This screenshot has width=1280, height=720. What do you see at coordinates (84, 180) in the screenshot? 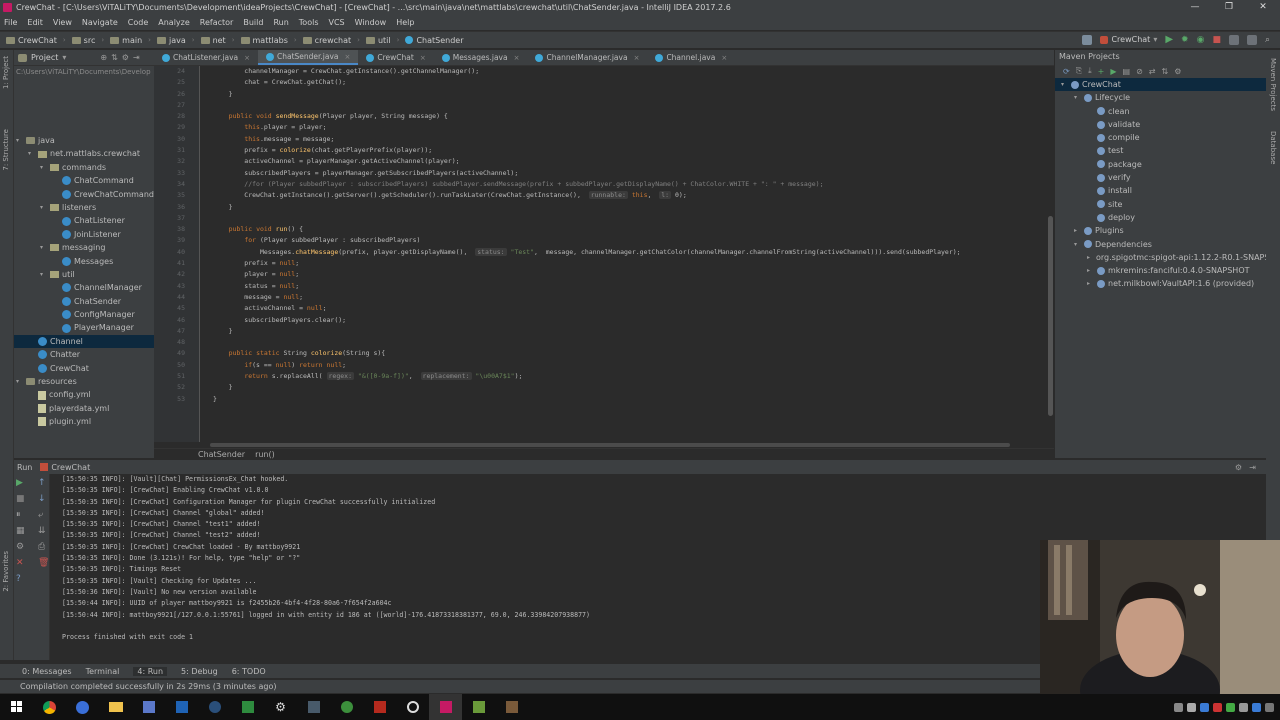
I see `tree-item-chatcommand: ChatCommand` at bounding box center [84, 180].